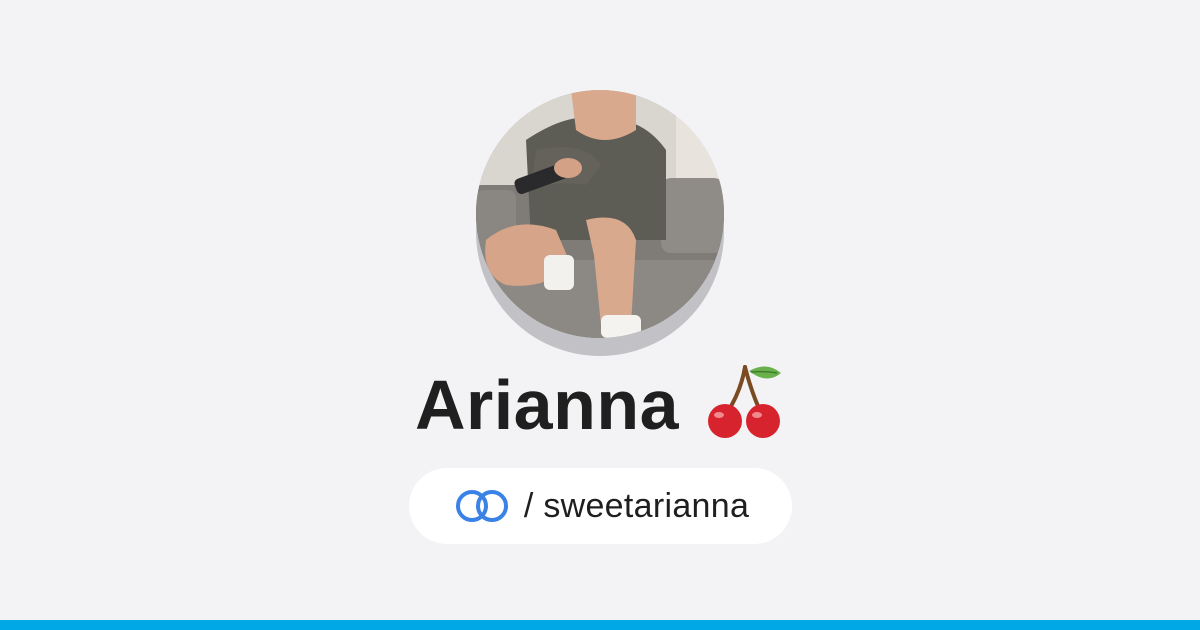  What do you see at coordinates (481, 506) in the screenshot?
I see `chain-link-icon` at bounding box center [481, 506].